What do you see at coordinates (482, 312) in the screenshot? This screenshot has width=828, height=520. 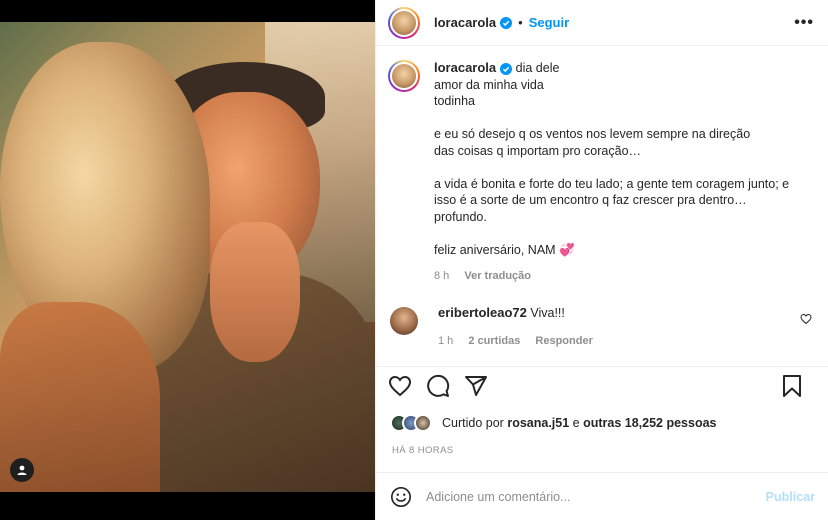 I see `comment-author: eribertoleao72` at bounding box center [482, 312].